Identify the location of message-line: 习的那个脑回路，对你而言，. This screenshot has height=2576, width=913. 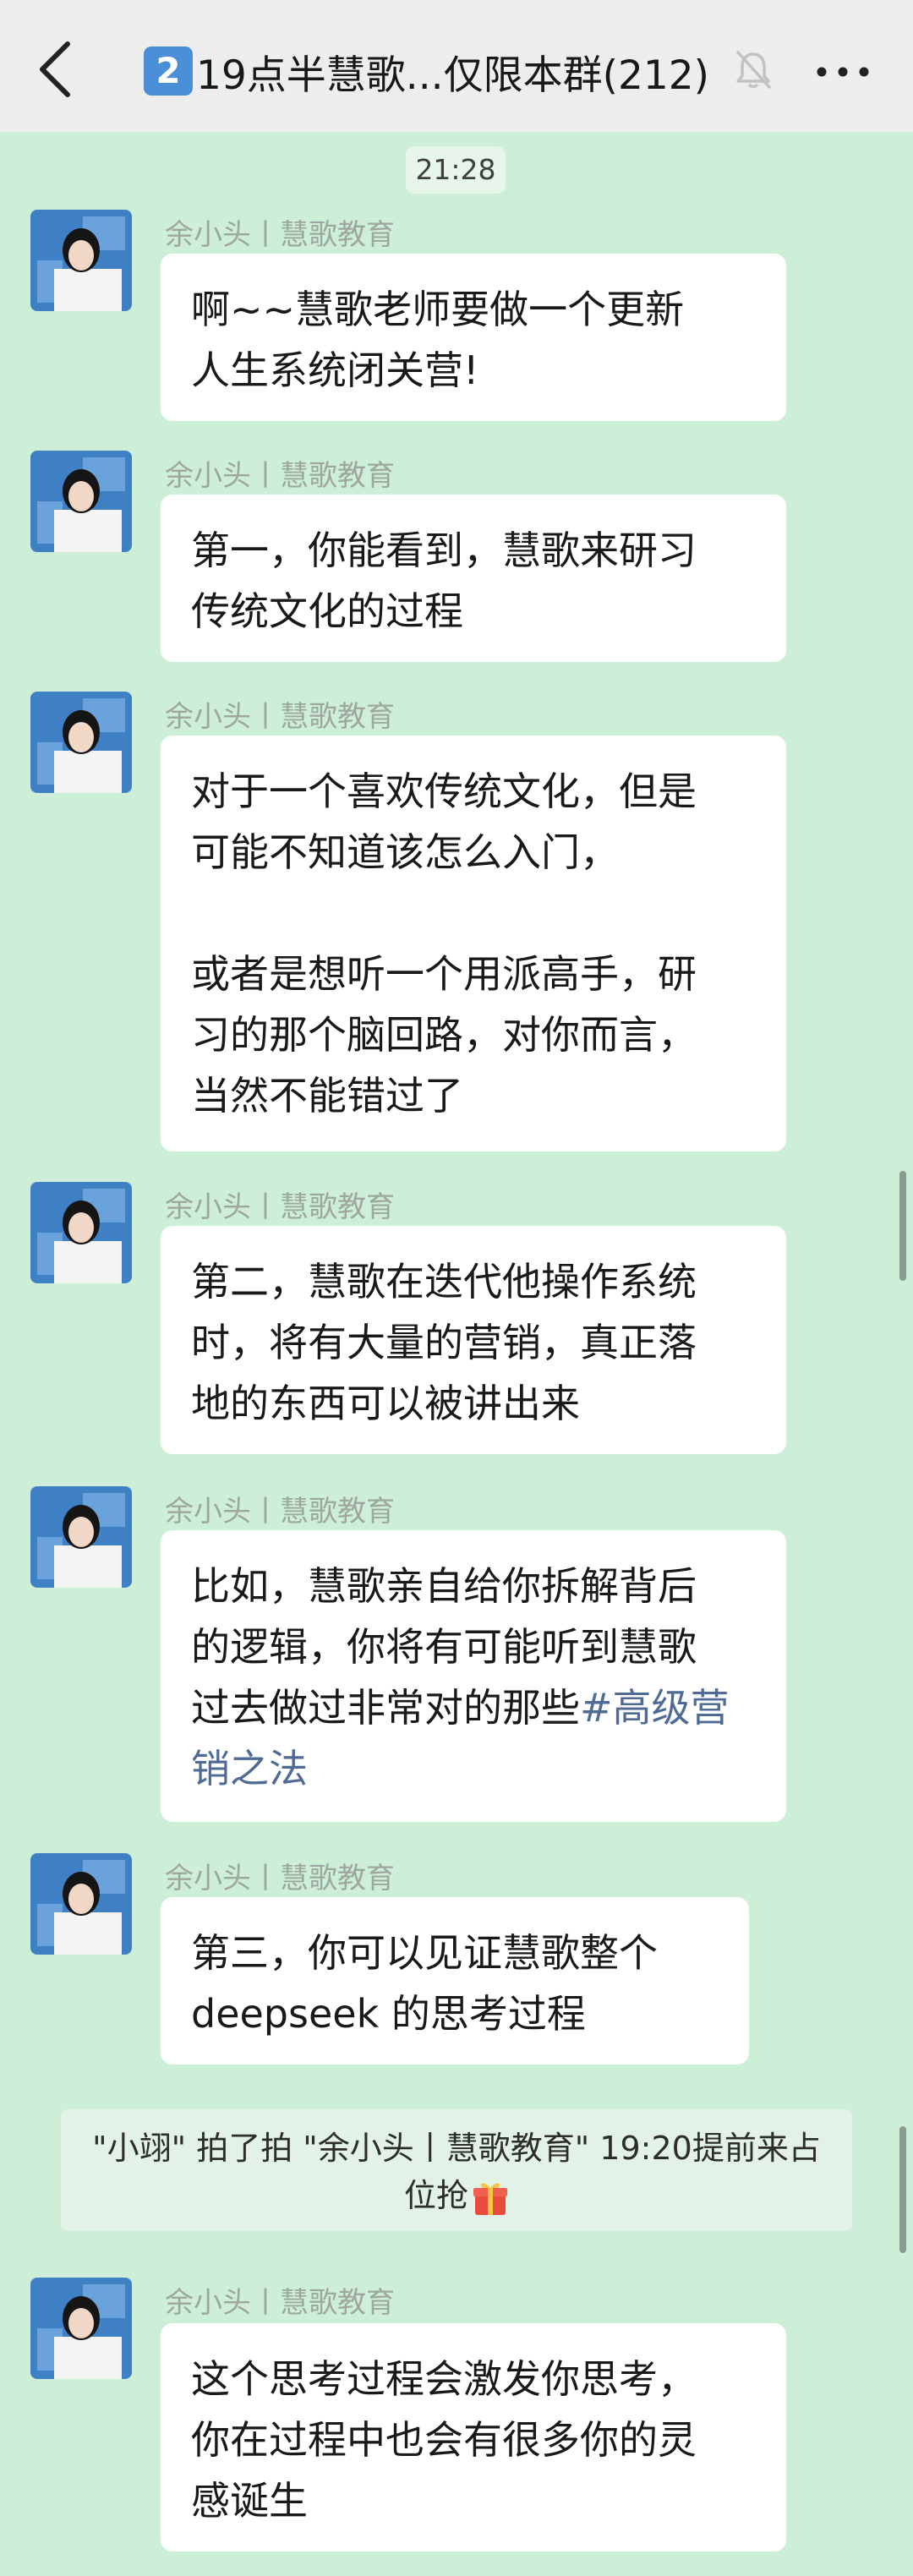
(444, 1035).